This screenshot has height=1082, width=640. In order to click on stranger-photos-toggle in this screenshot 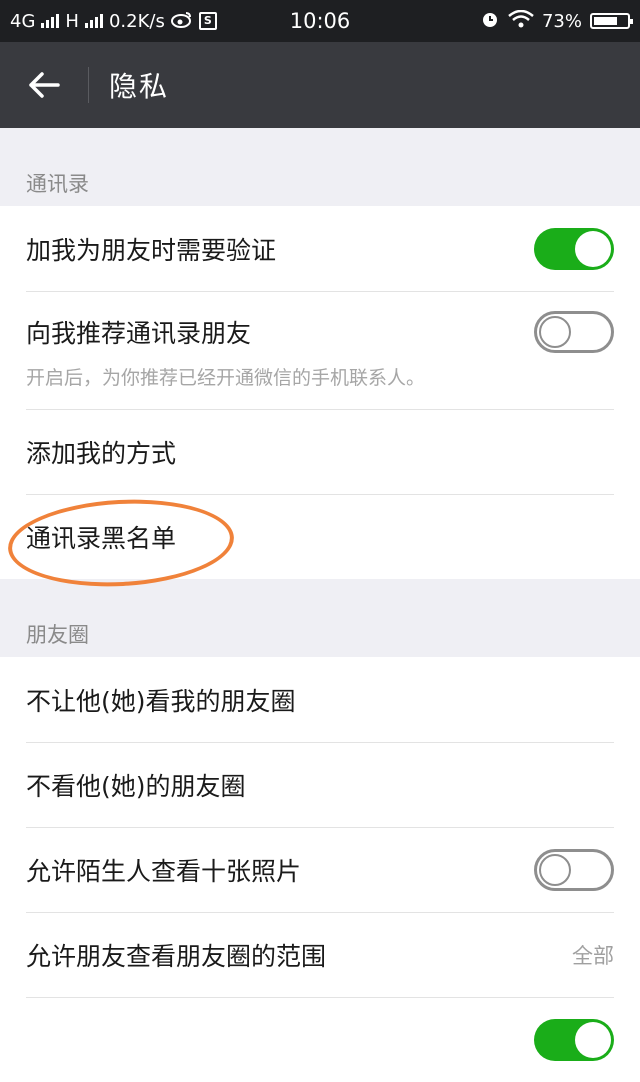, I will do `click(574, 869)`.